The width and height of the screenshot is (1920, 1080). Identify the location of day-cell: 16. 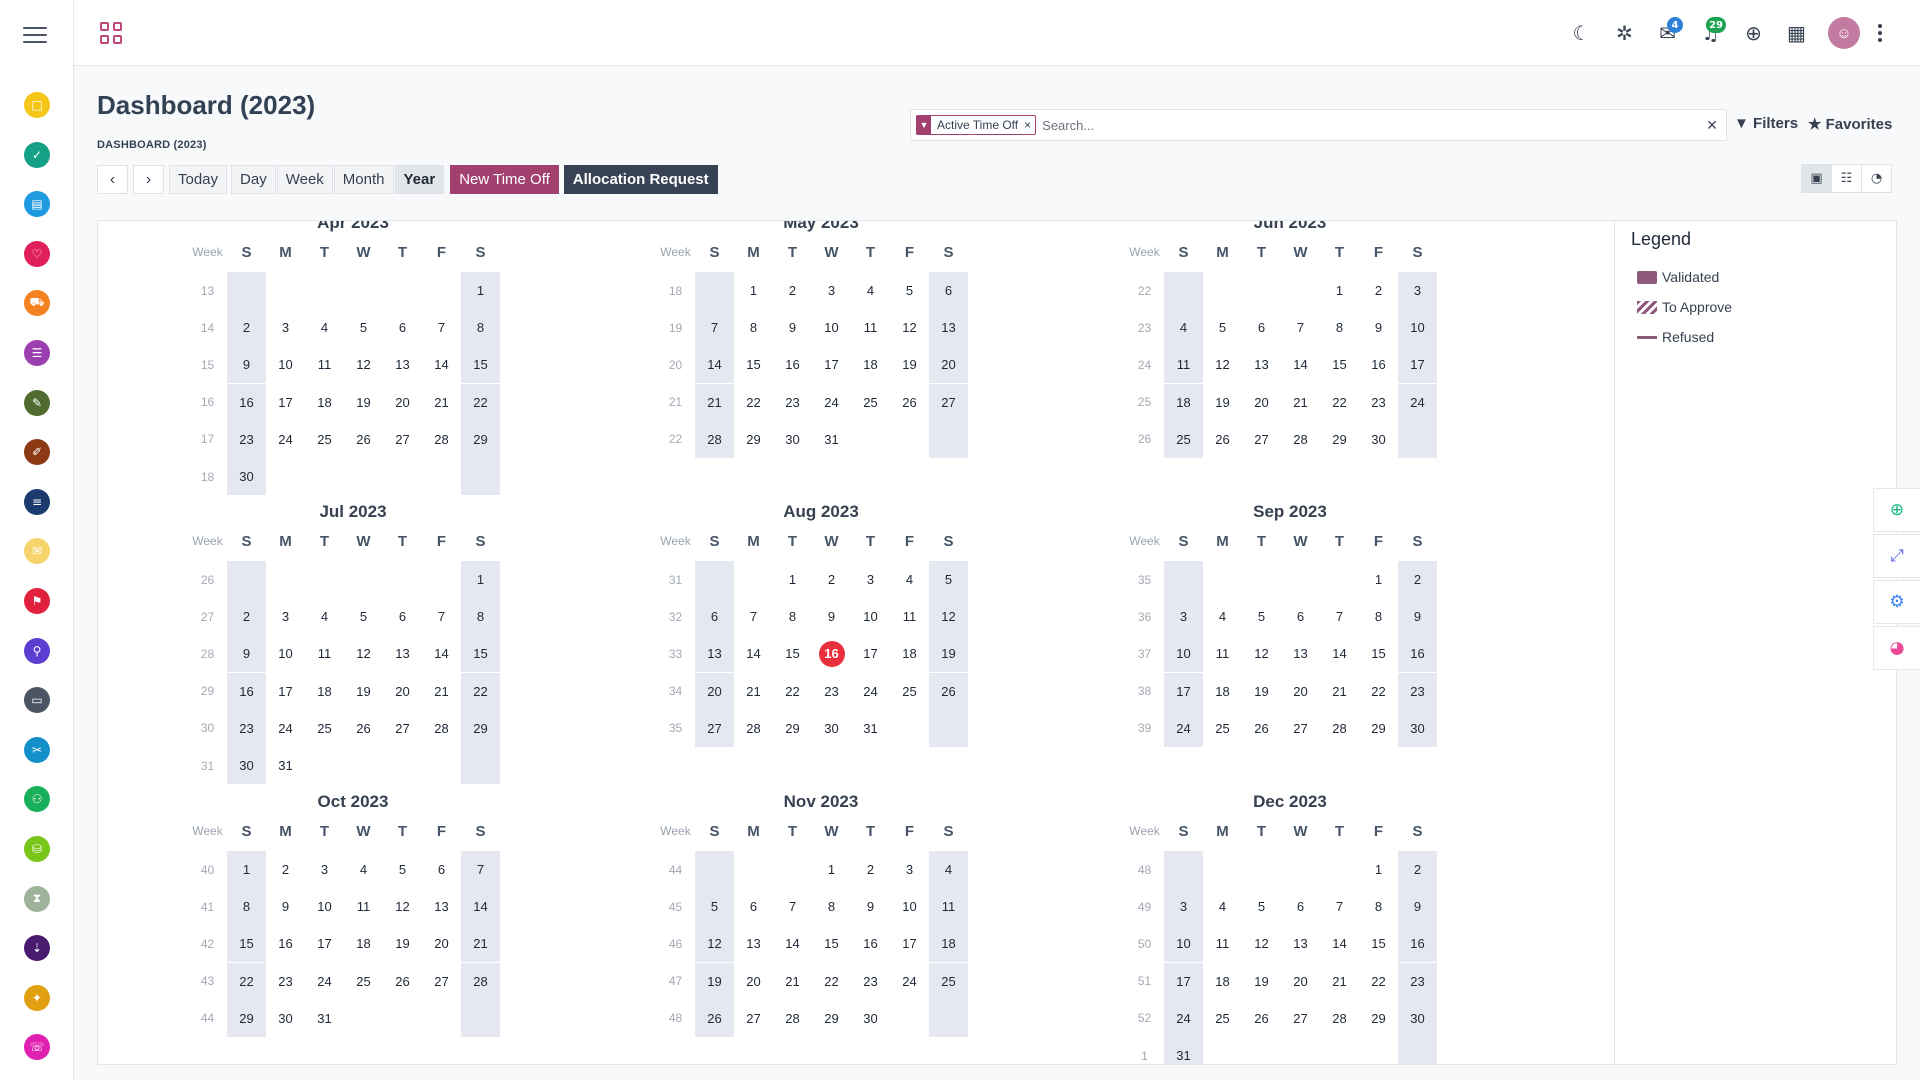
(1378, 364).